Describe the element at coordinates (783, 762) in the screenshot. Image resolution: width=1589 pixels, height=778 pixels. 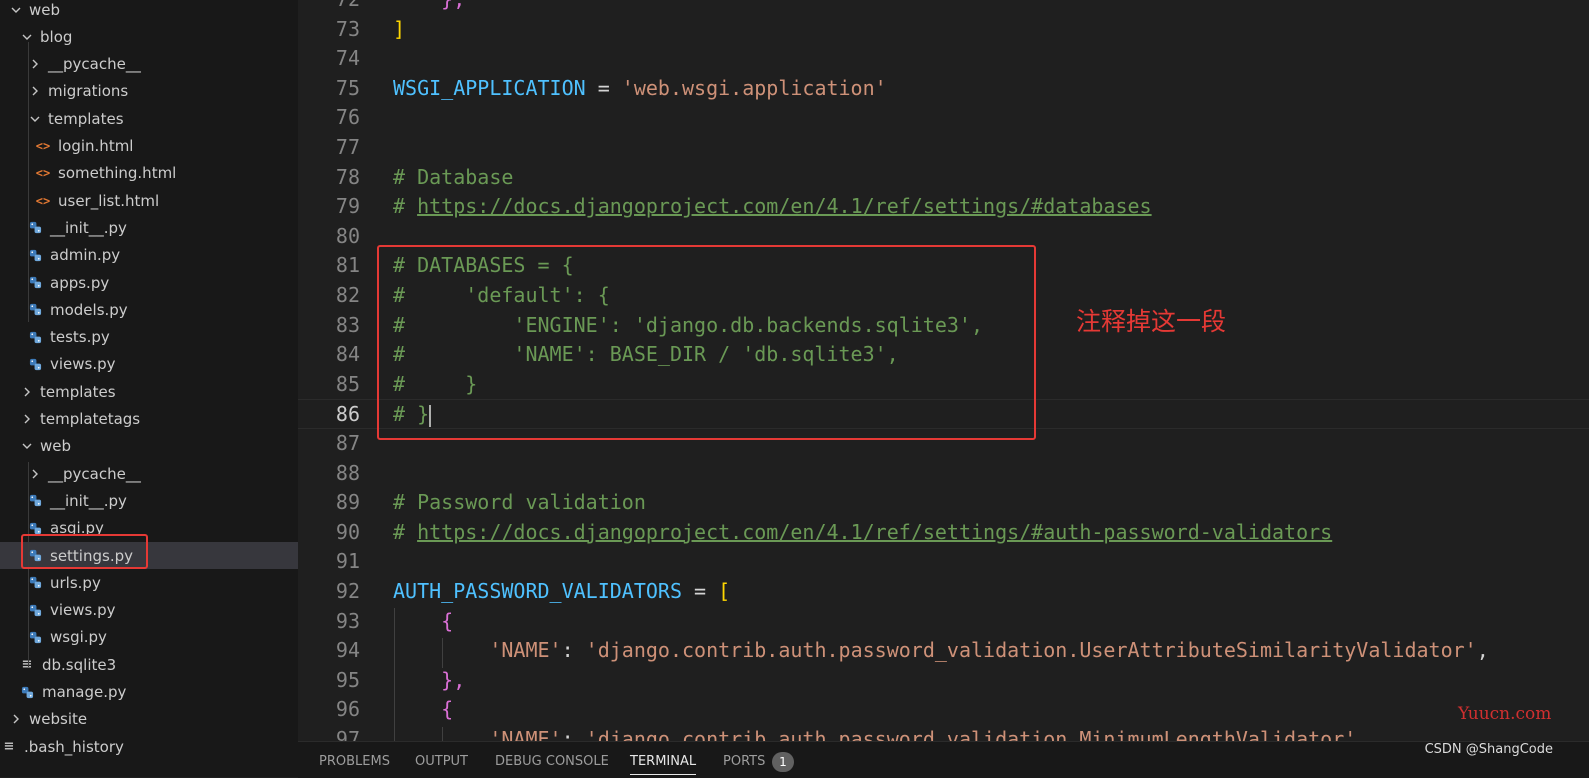
I see `ports-count-badge: 1` at that location.